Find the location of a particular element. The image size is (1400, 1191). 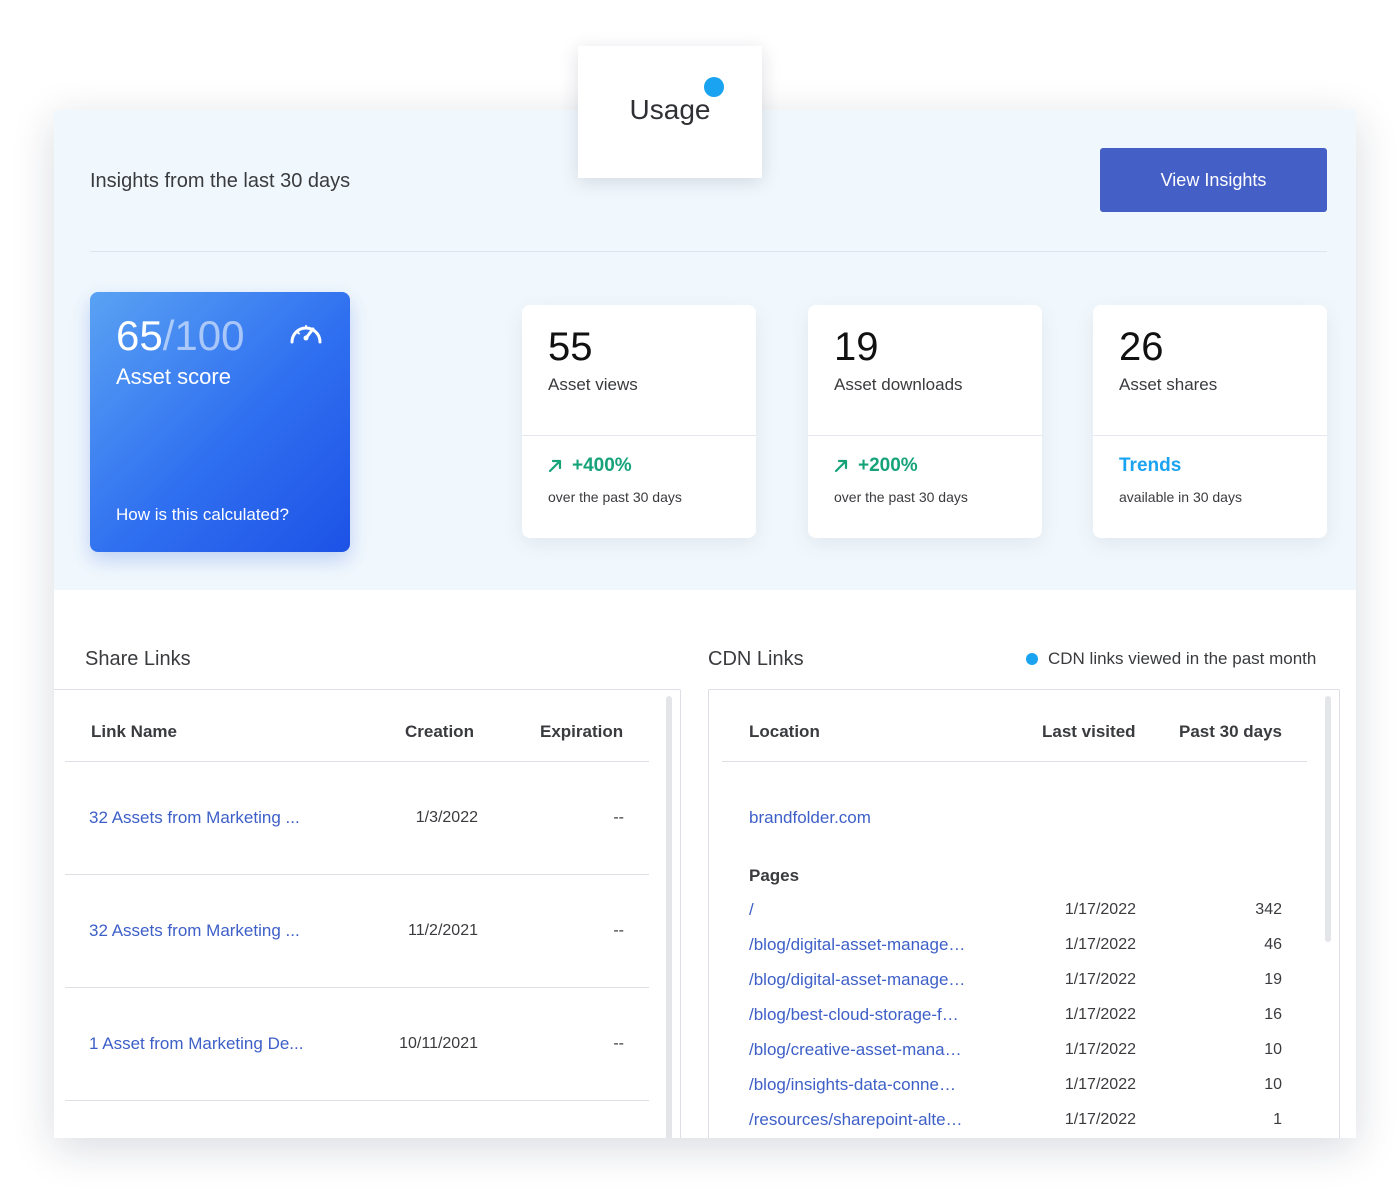

stat-label: Asset views is located at coordinates (593, 384).